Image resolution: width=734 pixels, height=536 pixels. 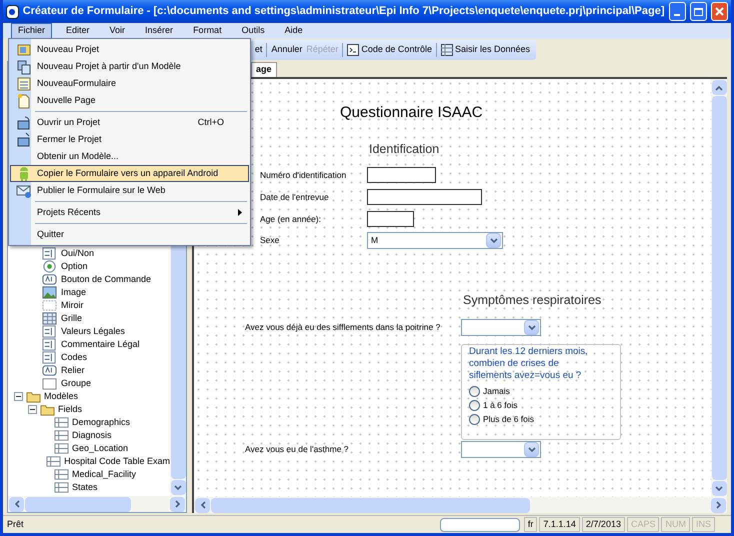 I want to click on dropdown-field: M, so click(x=435, y=240).